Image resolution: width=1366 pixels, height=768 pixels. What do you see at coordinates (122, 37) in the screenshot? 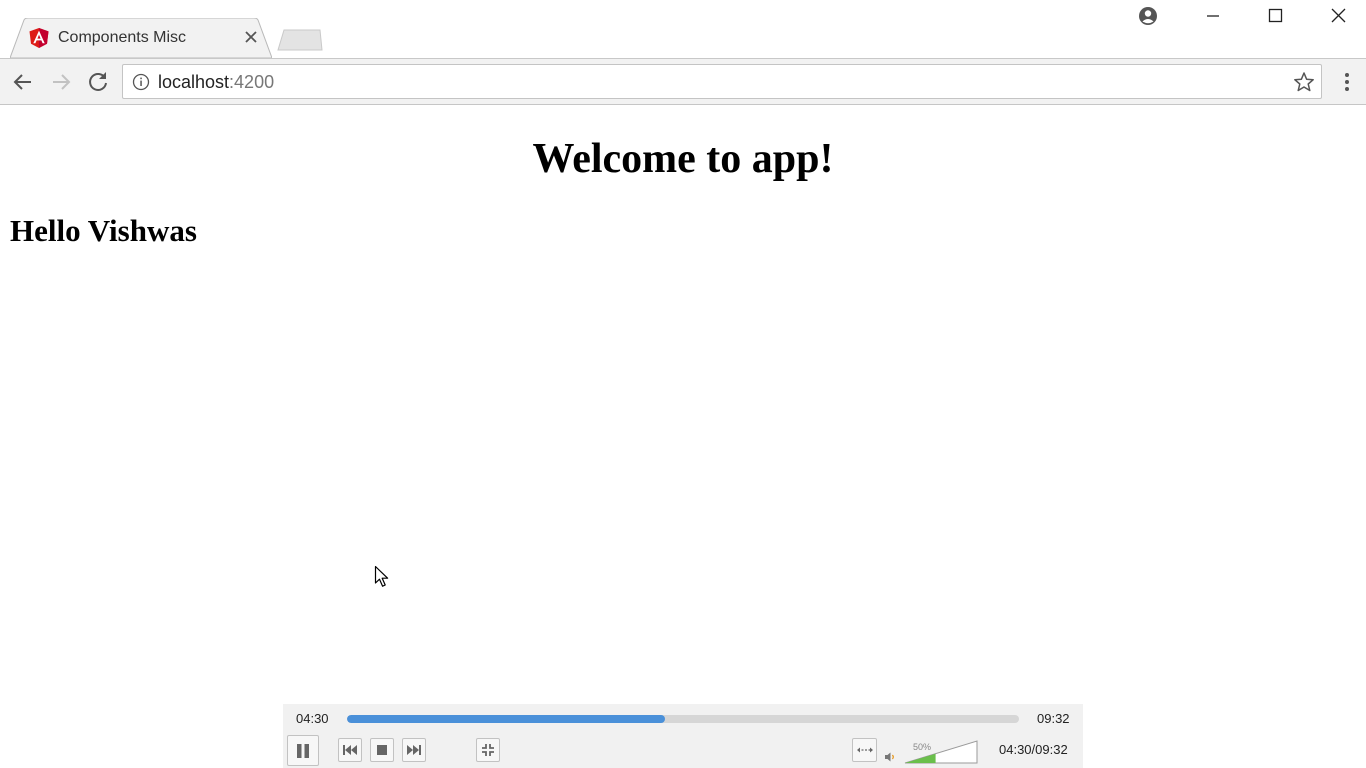
I see `tab-title: Components Misc` at bounding box center [122, 37].